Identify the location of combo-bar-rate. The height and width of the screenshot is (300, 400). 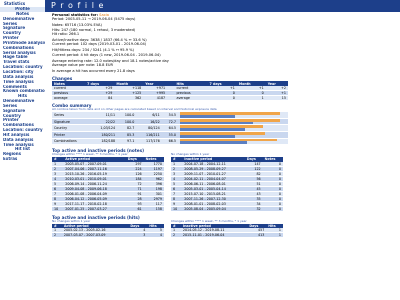
(213, 143).